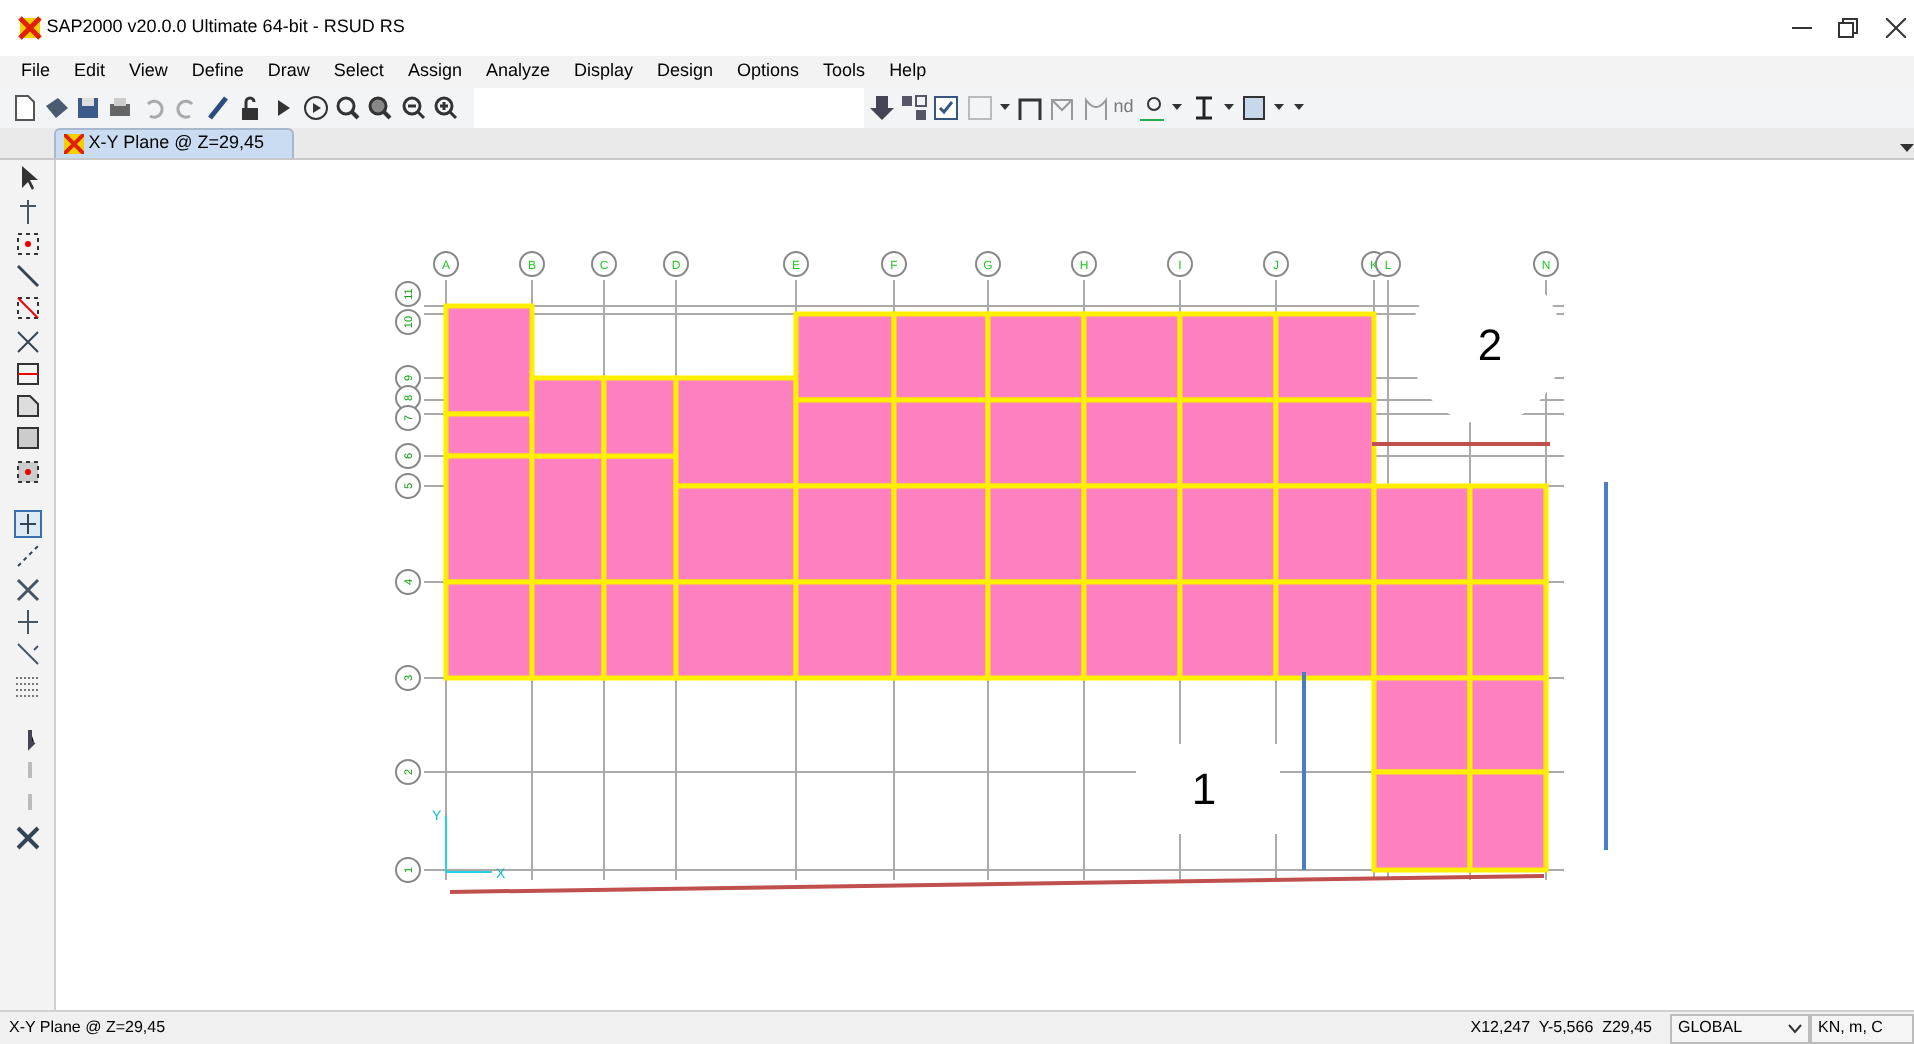 Image resolution: width=1914 pixels, height=1044 pixels. Describe the element at coordinates (1895, 28) in the screenshot. I see `close-icon` at that location.